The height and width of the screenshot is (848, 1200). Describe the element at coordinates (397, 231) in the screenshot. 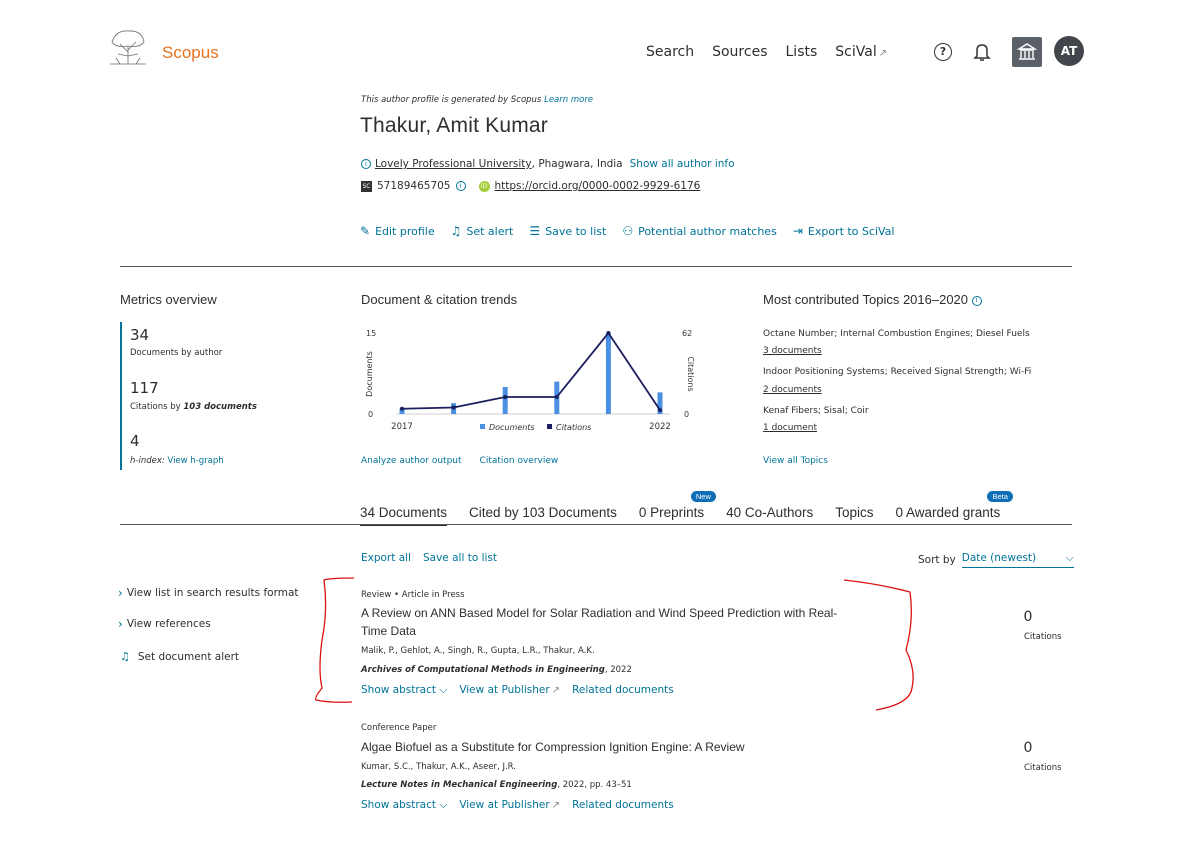

I see `edit-profile-button: ✎ Edit profile` at that location.